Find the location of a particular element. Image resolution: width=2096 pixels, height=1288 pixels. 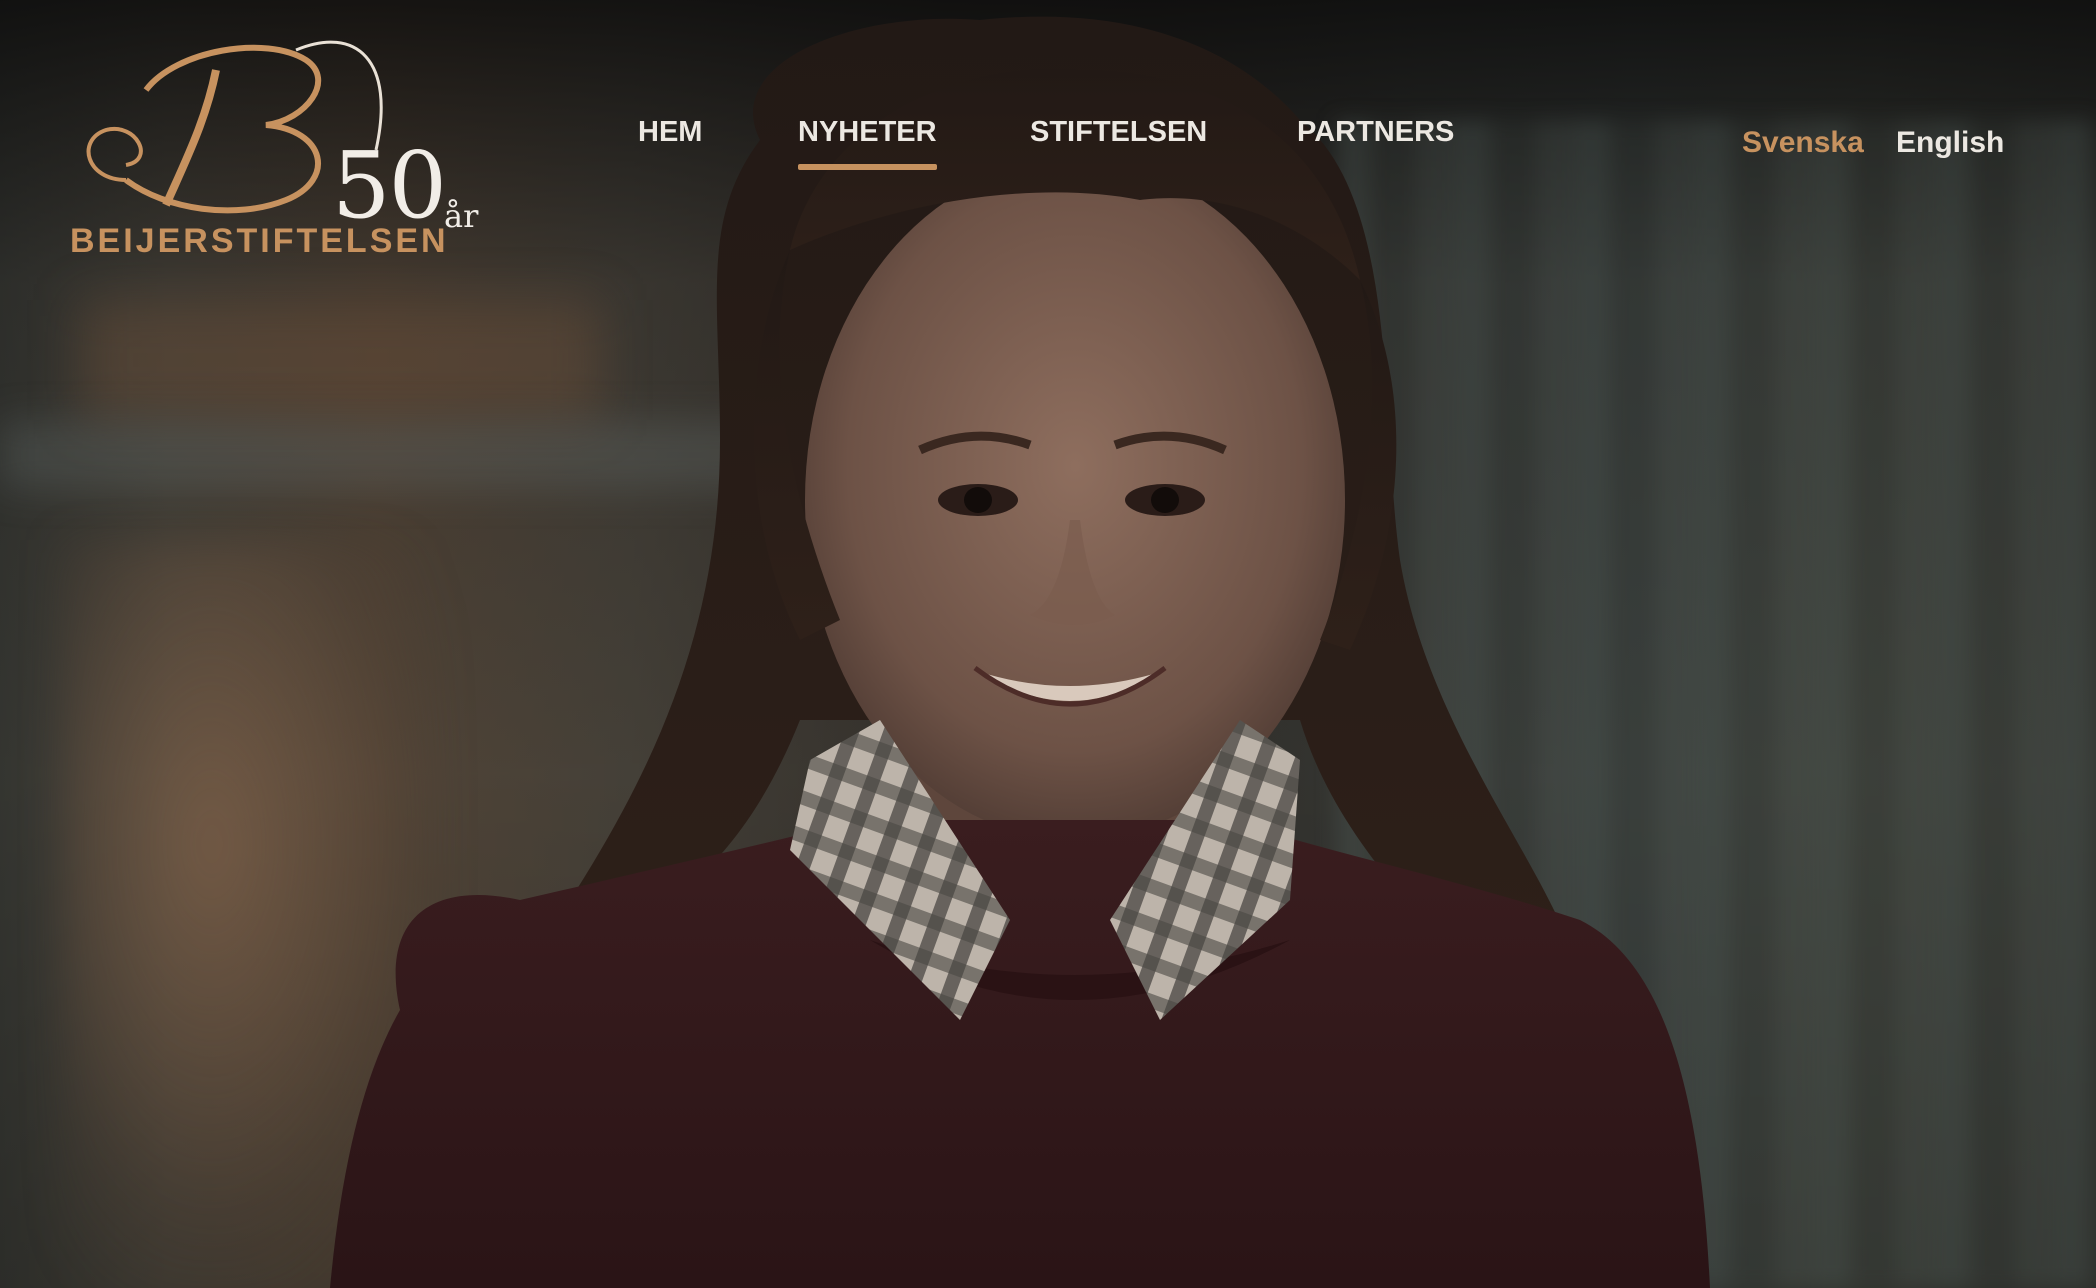

logo-years-suffix: år is located at coordinates (461, 216).